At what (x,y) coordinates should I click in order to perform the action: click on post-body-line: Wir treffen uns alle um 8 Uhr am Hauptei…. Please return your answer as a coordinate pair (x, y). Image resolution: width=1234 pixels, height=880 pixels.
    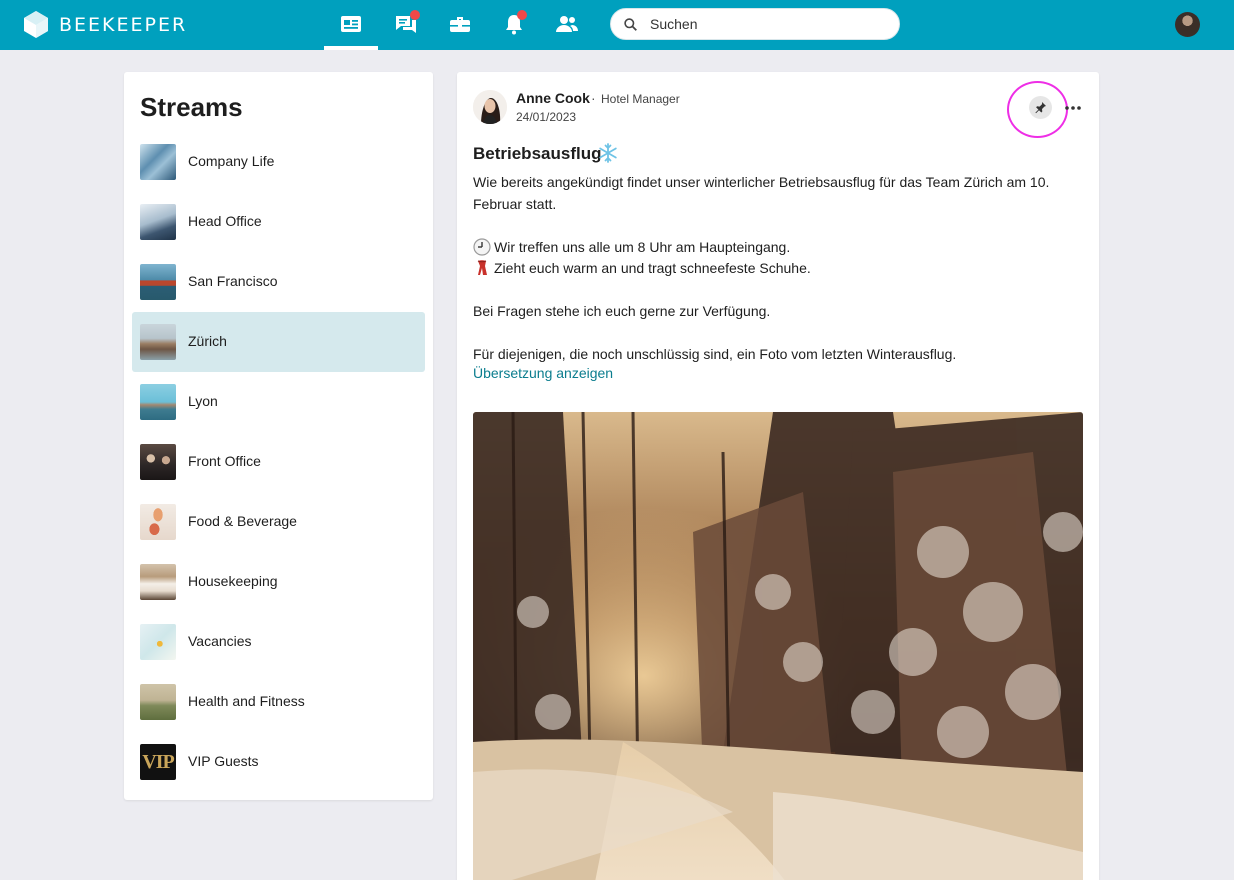
    Looking at the image, I should click on (773, 248).